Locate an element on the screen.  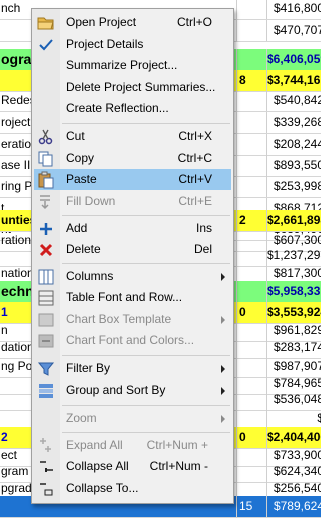
menu-item-add: Add Ins is located at coordinates (132, 228).